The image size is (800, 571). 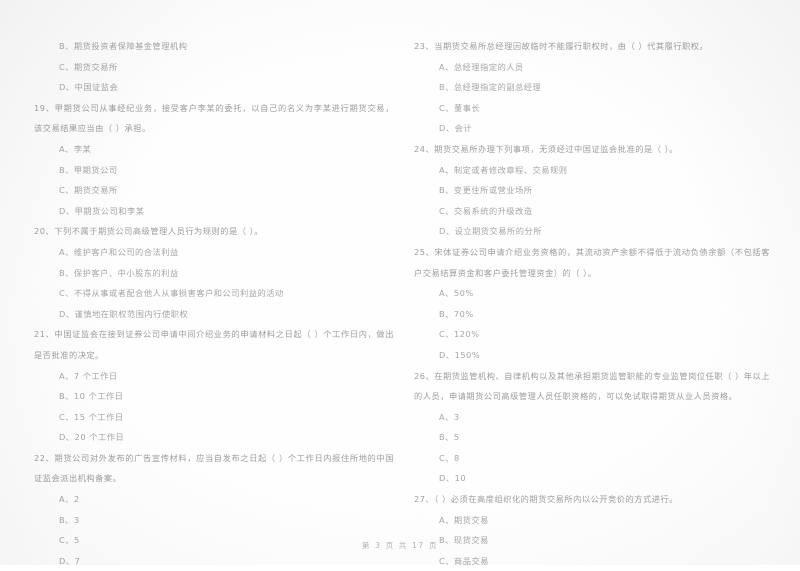 What do you see at coordinates (449, 416) in the screenshot?
I see `option-text: A、3` at bounding box center [449, 416].